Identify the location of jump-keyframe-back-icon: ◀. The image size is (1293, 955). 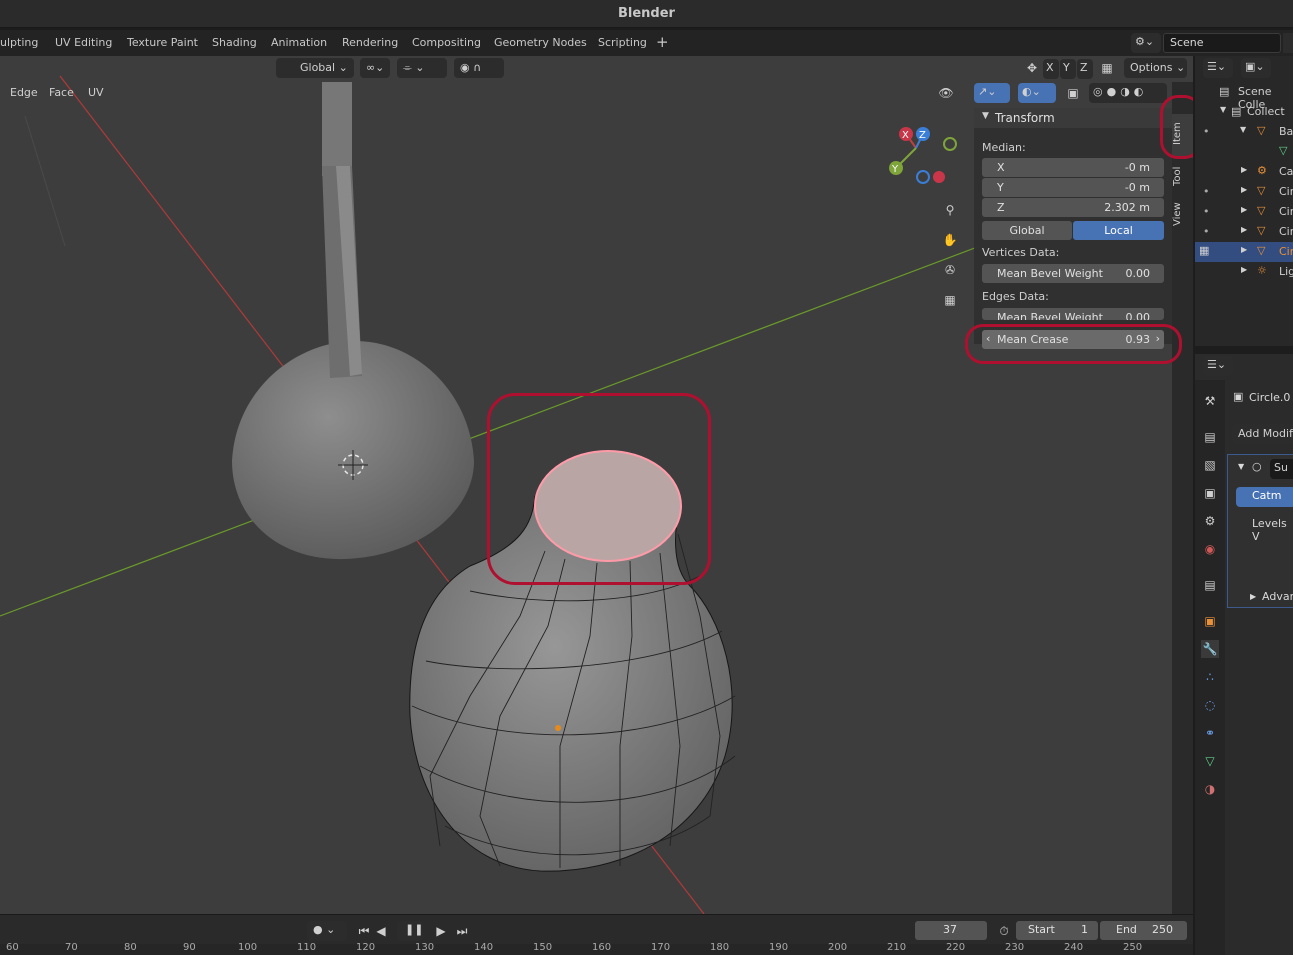
(381, 931).